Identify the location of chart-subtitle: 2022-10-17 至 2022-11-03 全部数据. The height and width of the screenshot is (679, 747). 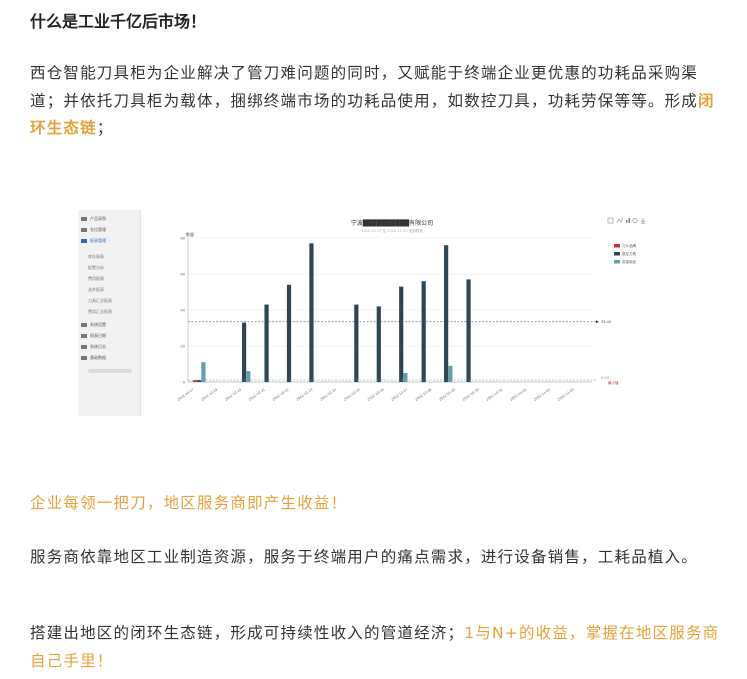
(392, 230).